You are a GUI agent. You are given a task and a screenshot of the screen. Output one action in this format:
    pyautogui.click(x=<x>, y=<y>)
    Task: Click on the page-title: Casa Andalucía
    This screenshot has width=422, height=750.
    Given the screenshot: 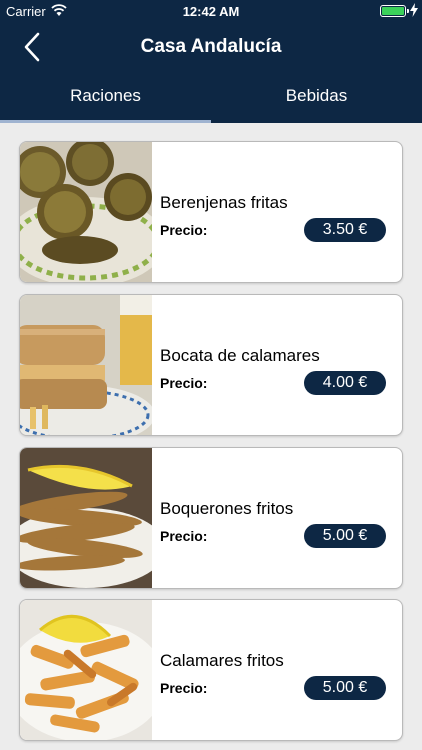 What is the action you would take?
    pyautogui.click(x=211, y=46)
    